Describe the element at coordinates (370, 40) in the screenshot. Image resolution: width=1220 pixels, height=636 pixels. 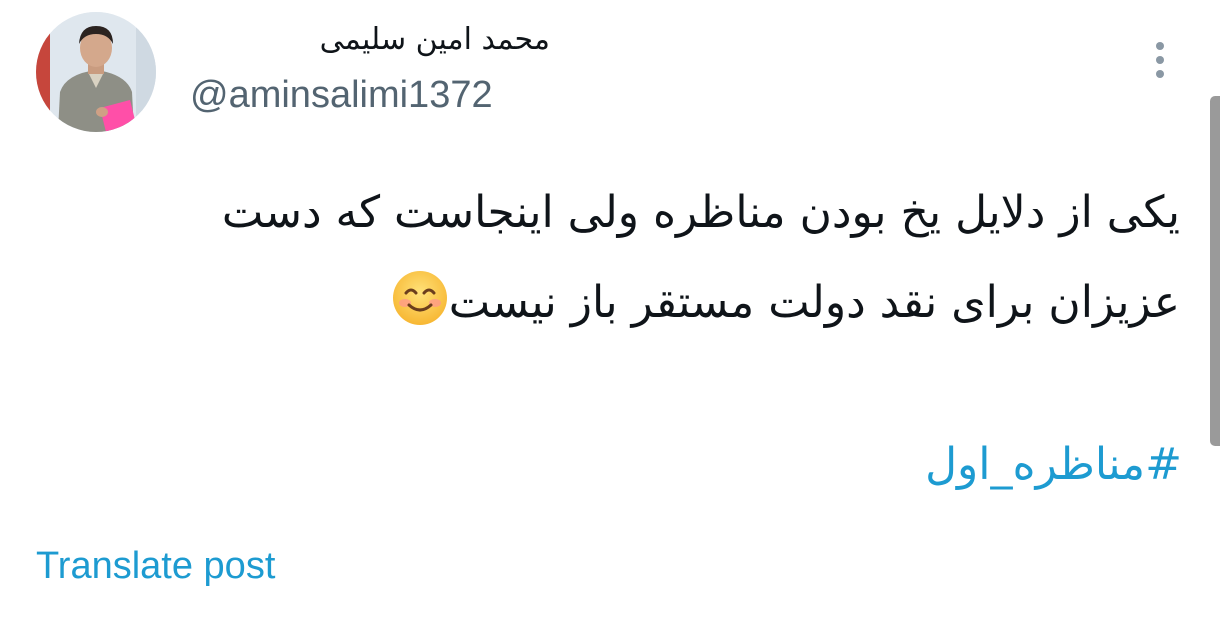
I see `author-display-name: محمد امین سلیمی` at that location.